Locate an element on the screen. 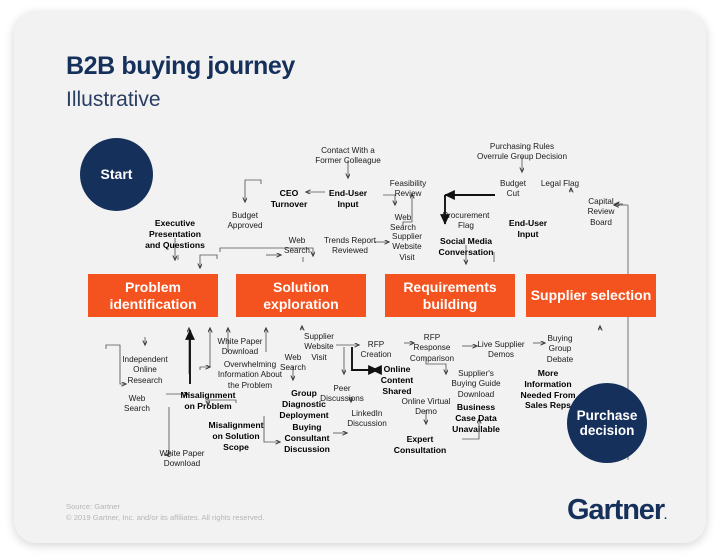 The image size is (720, 555). flow-node-social-media-conversation: Social Media Conversation is located at coordinates (466, 246).